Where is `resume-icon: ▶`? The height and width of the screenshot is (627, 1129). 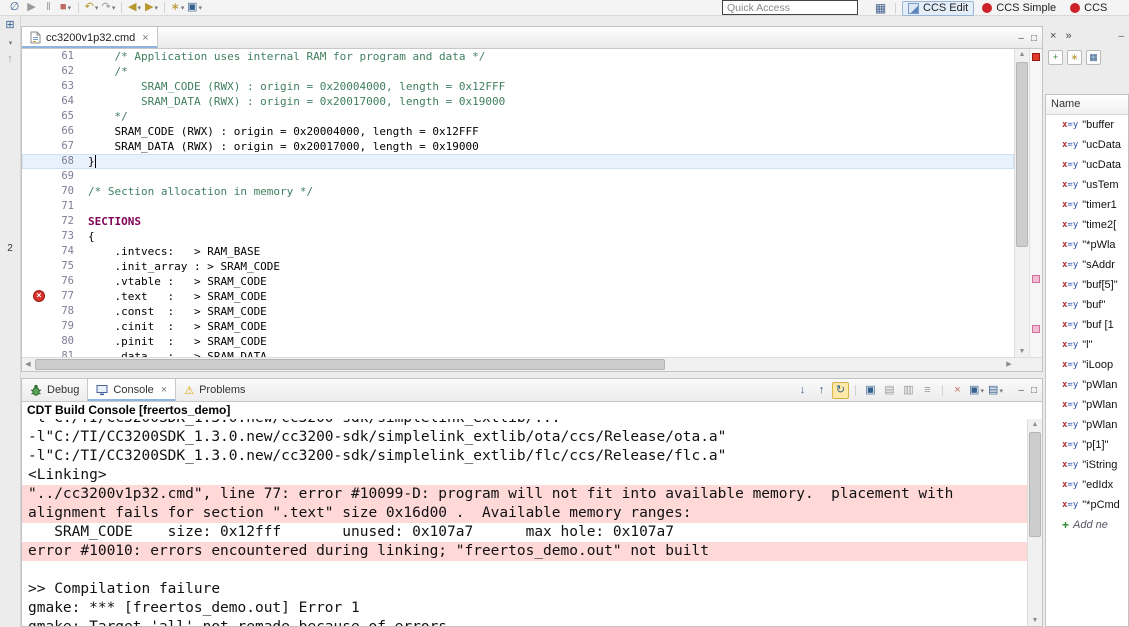 resume-icon: ▶ is located at coordinates (31, 7).